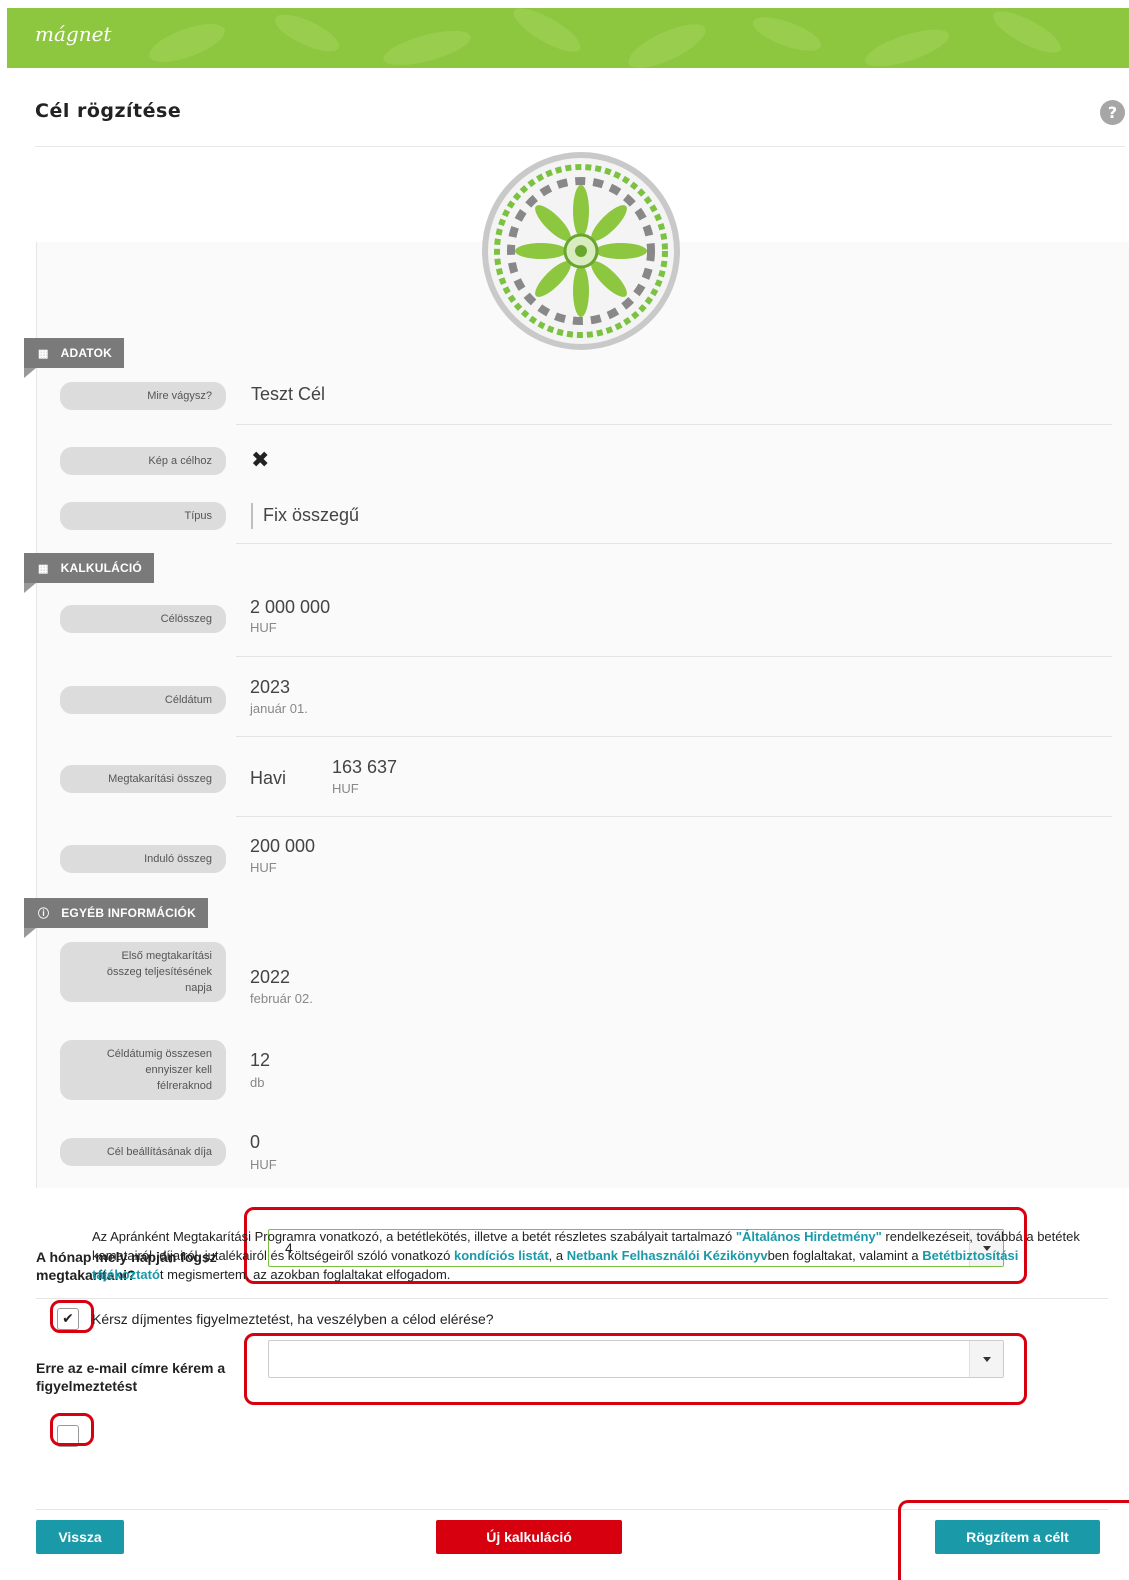 This screenshot has height=1580, width=1129. I want to click on value-elso-day: február 02., so click(281, 998).